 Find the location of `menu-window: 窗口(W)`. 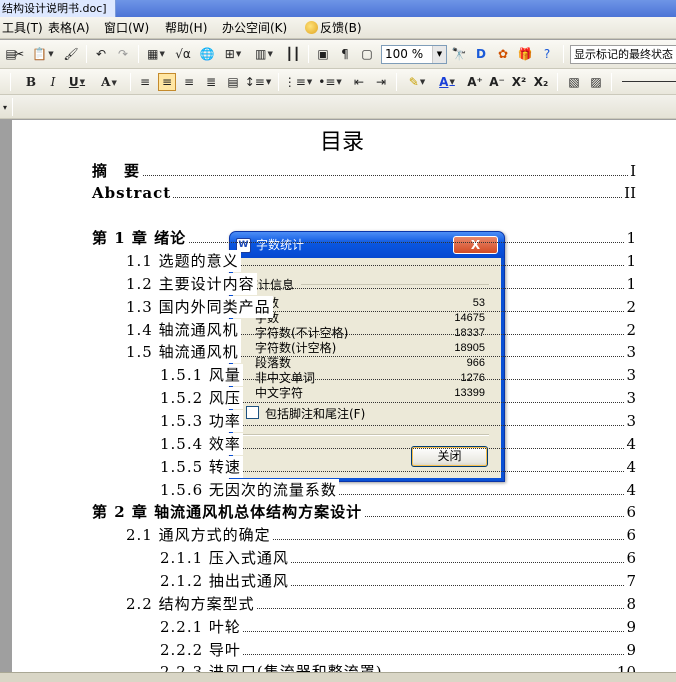

menu-window: 窗口(W) is located at coordinates (126, 28).